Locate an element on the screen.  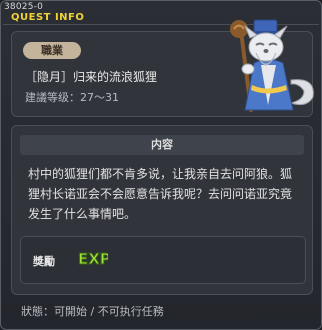
reward-label: 獎勵 is located at coordinates (44, 261).